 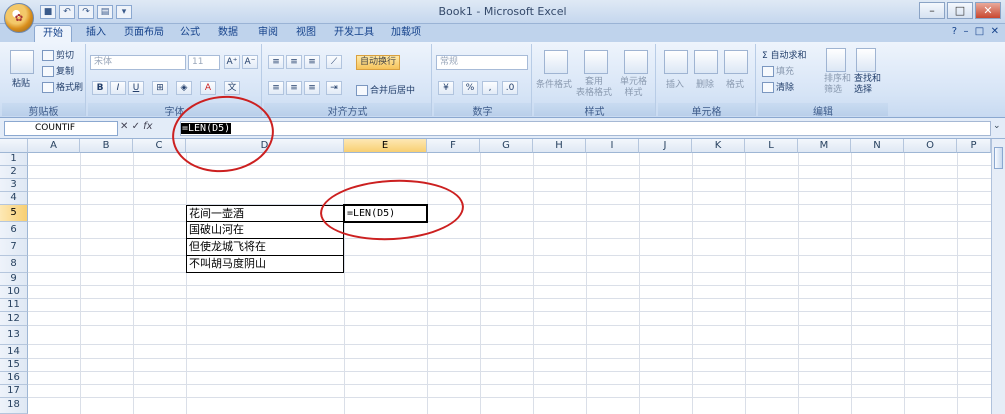 What do you see at coordinates (138, 62) in the screenshot?
I see `font-name-combo: 宋体` at bounding box center [138, 62].